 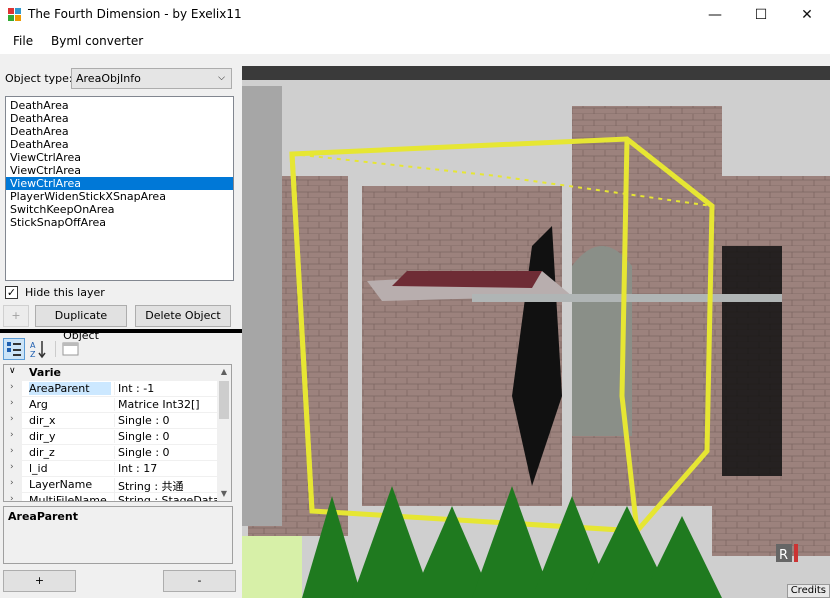 I want to click on close-button: ✕, so click(x=807, y=15).